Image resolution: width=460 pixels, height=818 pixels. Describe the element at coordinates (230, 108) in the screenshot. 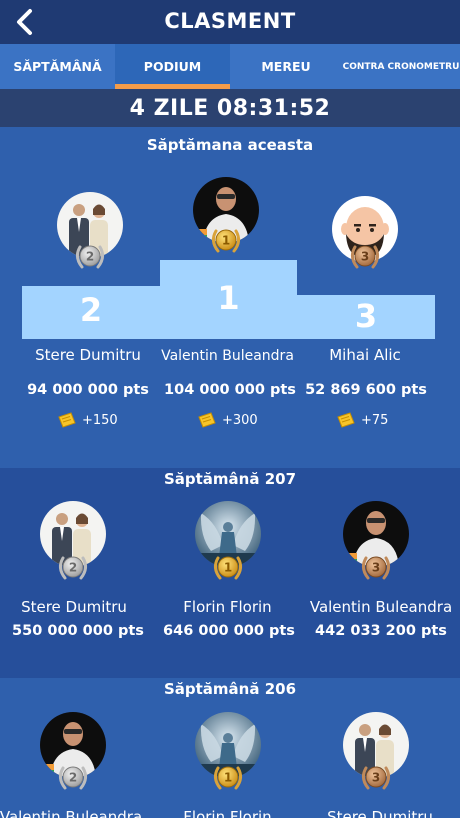

I see `countdown-timer: 4 ZILE 08:31:52` at that location.